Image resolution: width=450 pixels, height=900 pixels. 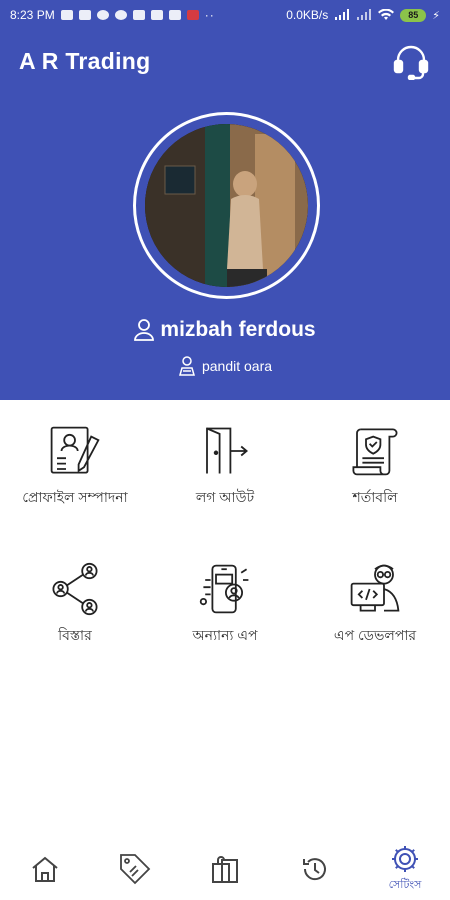 What do you see at coordinates (225, 635) in the screenshot?
I see `menu-label: অন্যান্য এপ` at bounding box center [225, 635].